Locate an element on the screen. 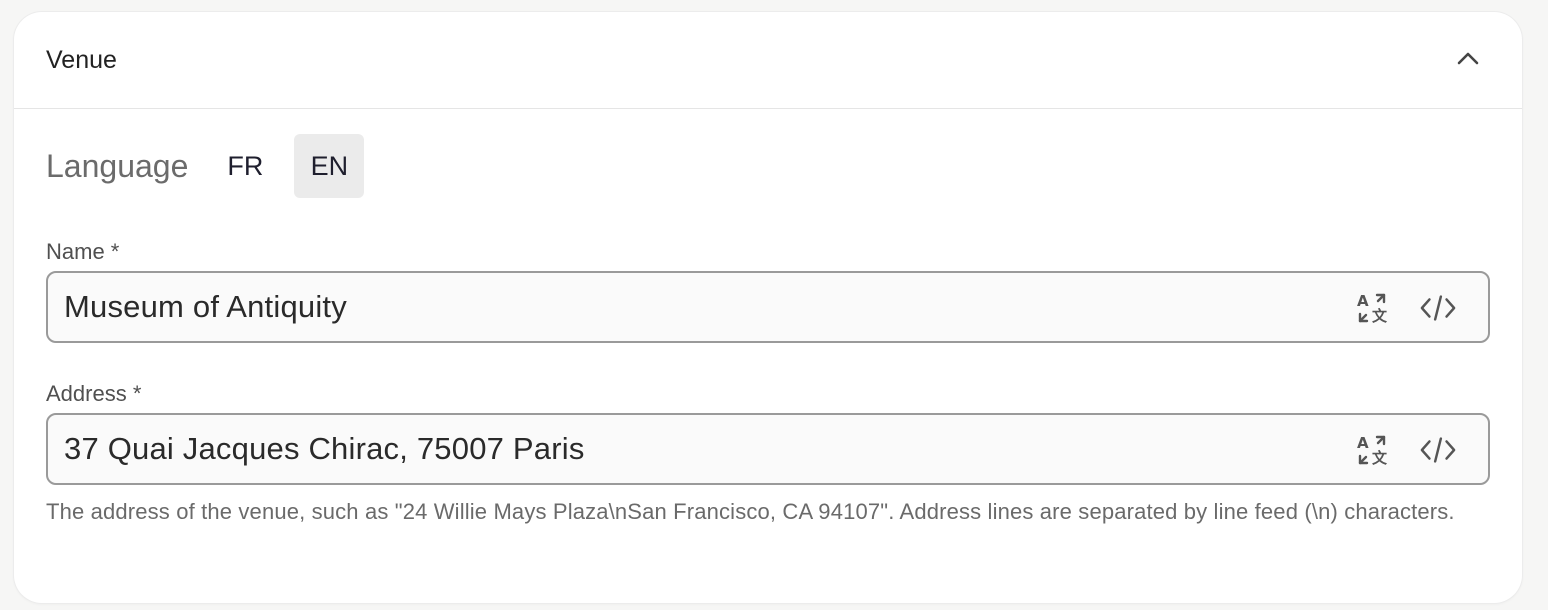  language-option-fr: FR is located at coordinates (245, 166).